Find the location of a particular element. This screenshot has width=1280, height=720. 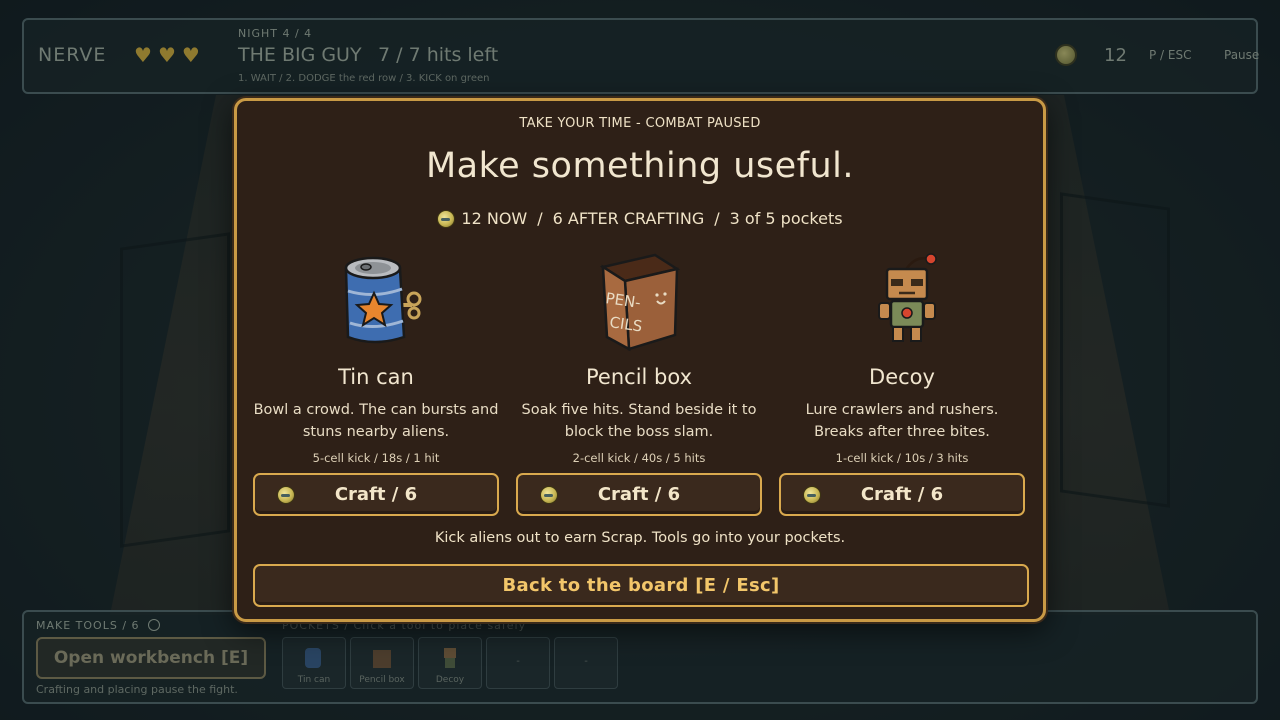

craft-decoy-button: Craft / 6 is located at coordinates (902, 494).